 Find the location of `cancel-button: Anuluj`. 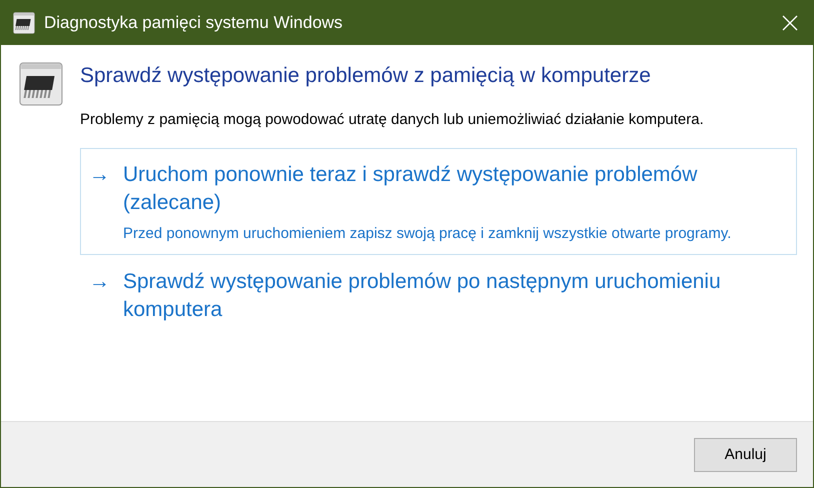

cancel-button: Anuluj is located at coordinates (745, 455).